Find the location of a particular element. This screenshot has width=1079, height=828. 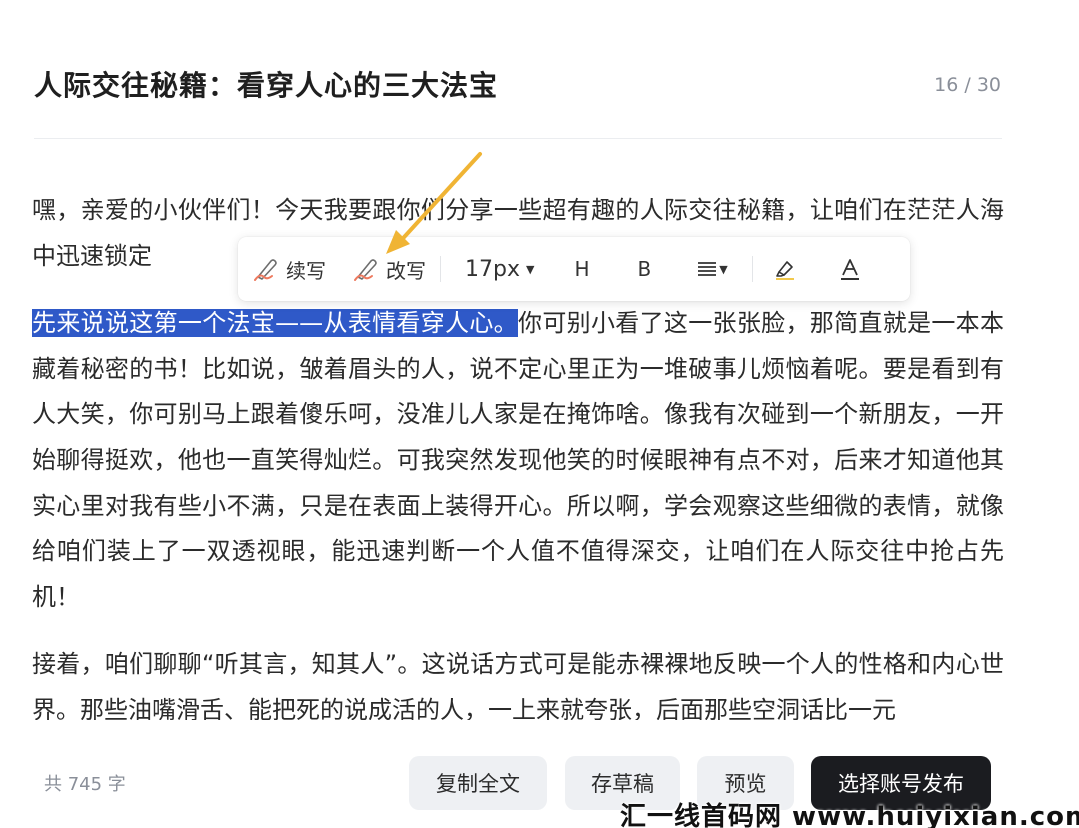

rewrite-button: 改写 is located at coordinates (389, 269).